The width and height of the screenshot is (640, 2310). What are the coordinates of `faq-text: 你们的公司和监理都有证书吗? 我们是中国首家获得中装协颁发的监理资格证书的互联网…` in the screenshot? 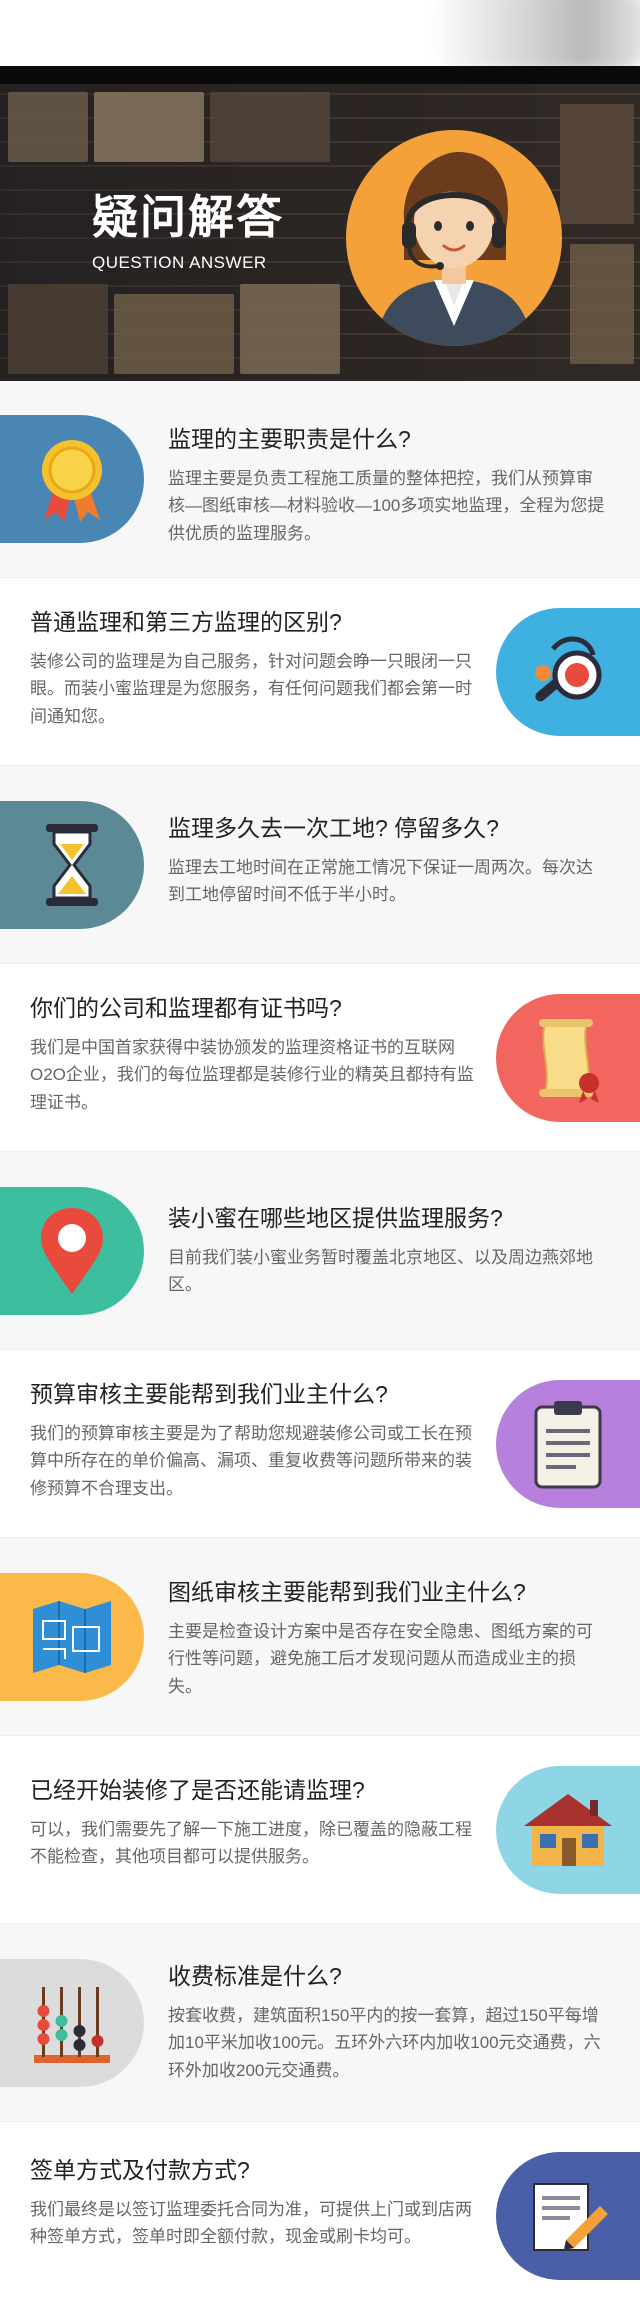 It's located at (253, 1055).